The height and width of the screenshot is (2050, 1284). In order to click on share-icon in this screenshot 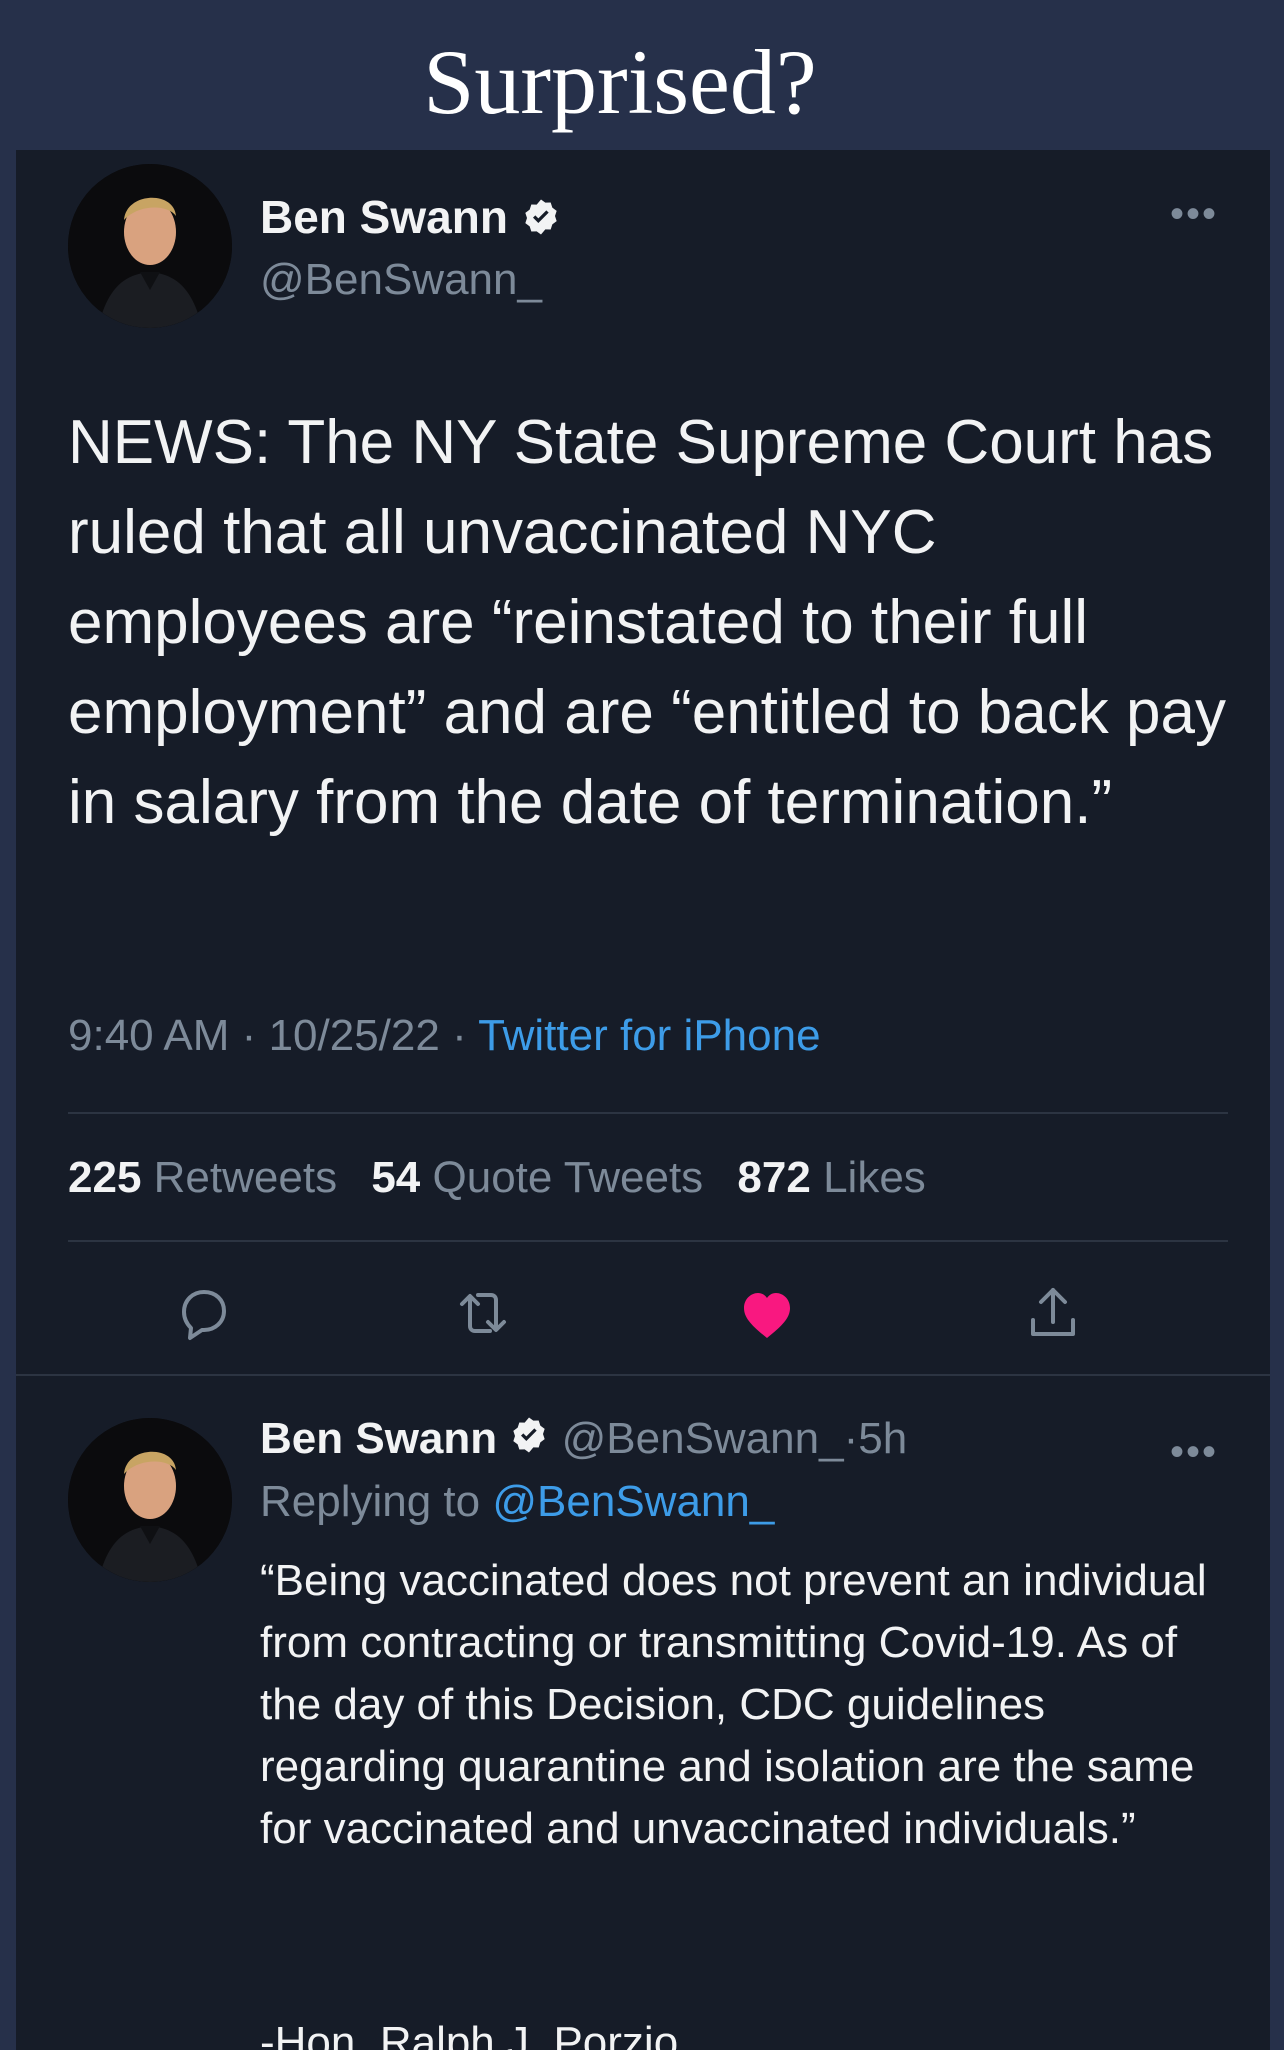, I will do `click(1053, 1312)`.